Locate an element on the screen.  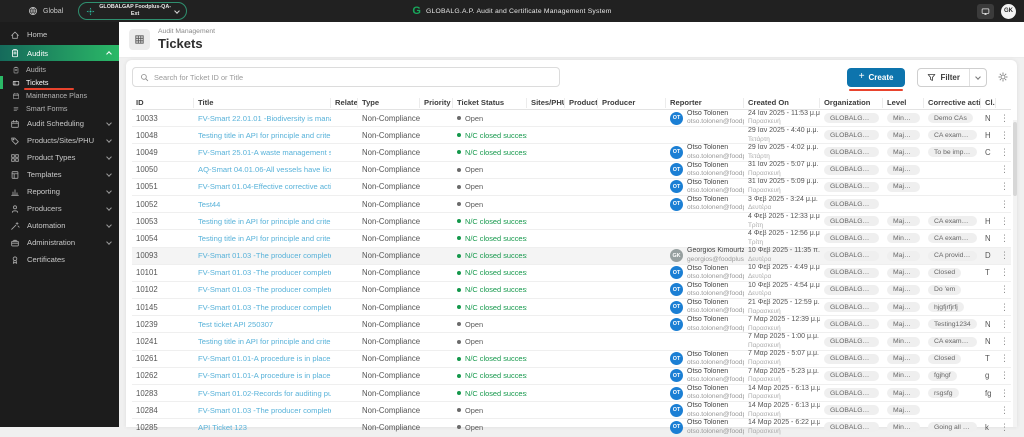
sidebar-item-audit-scheduling: Audit Scheduling is located at coordinates (59, 123).